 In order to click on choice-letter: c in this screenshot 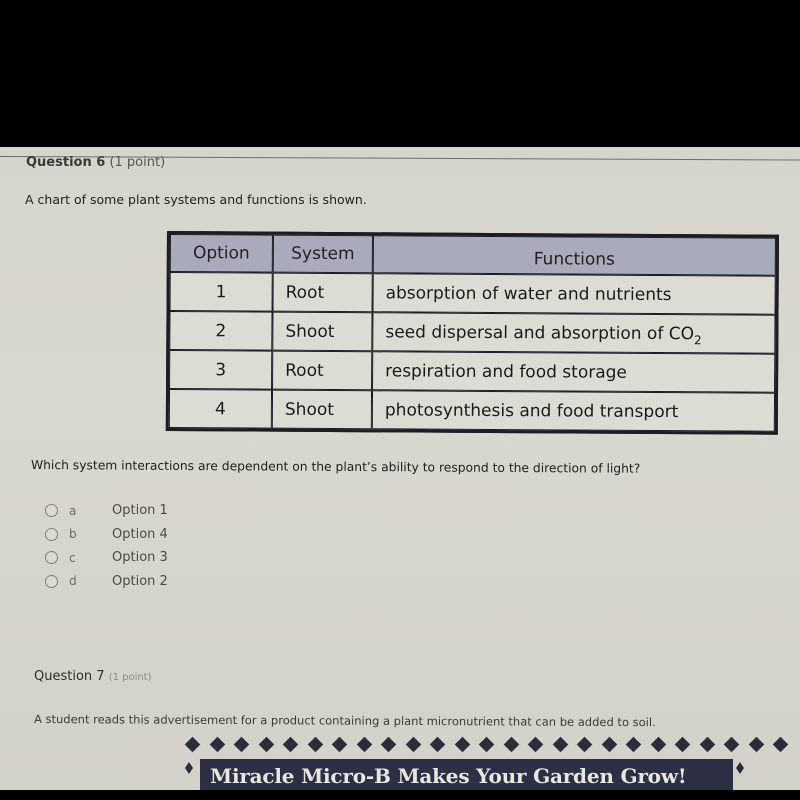, I will do `click(72, 557)`.